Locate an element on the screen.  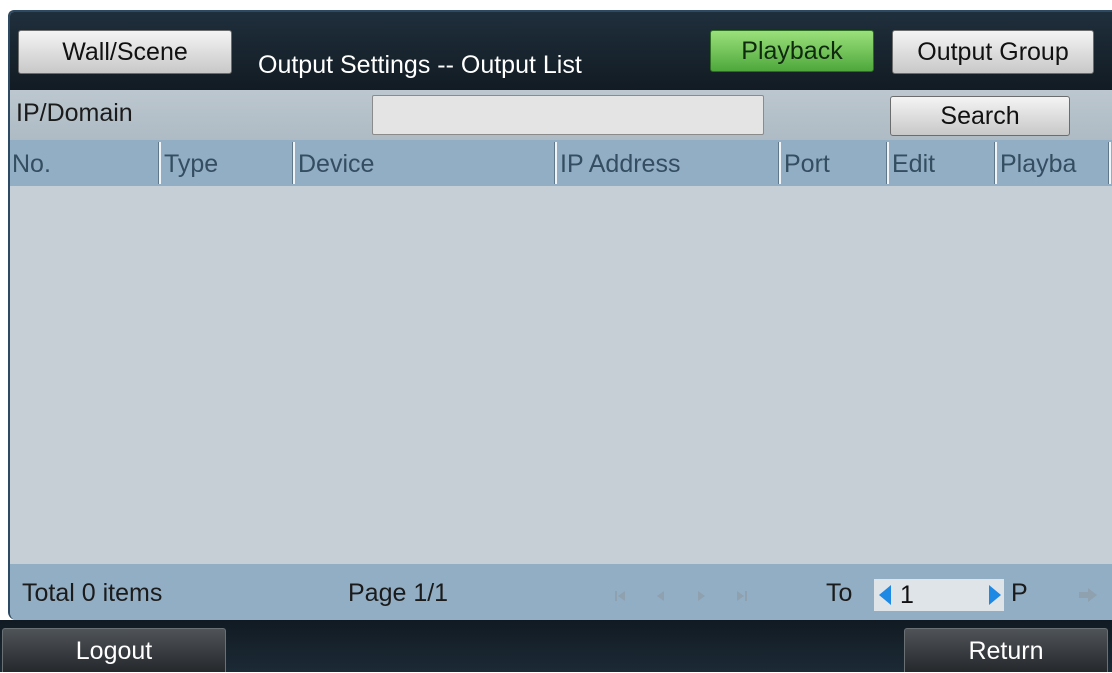
column-header-no: No. is located at coordinates (84, 163).